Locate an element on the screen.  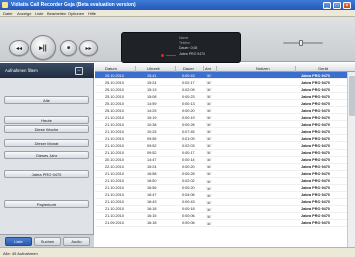
collapse-icon: – is located at coordinates (79, 70).